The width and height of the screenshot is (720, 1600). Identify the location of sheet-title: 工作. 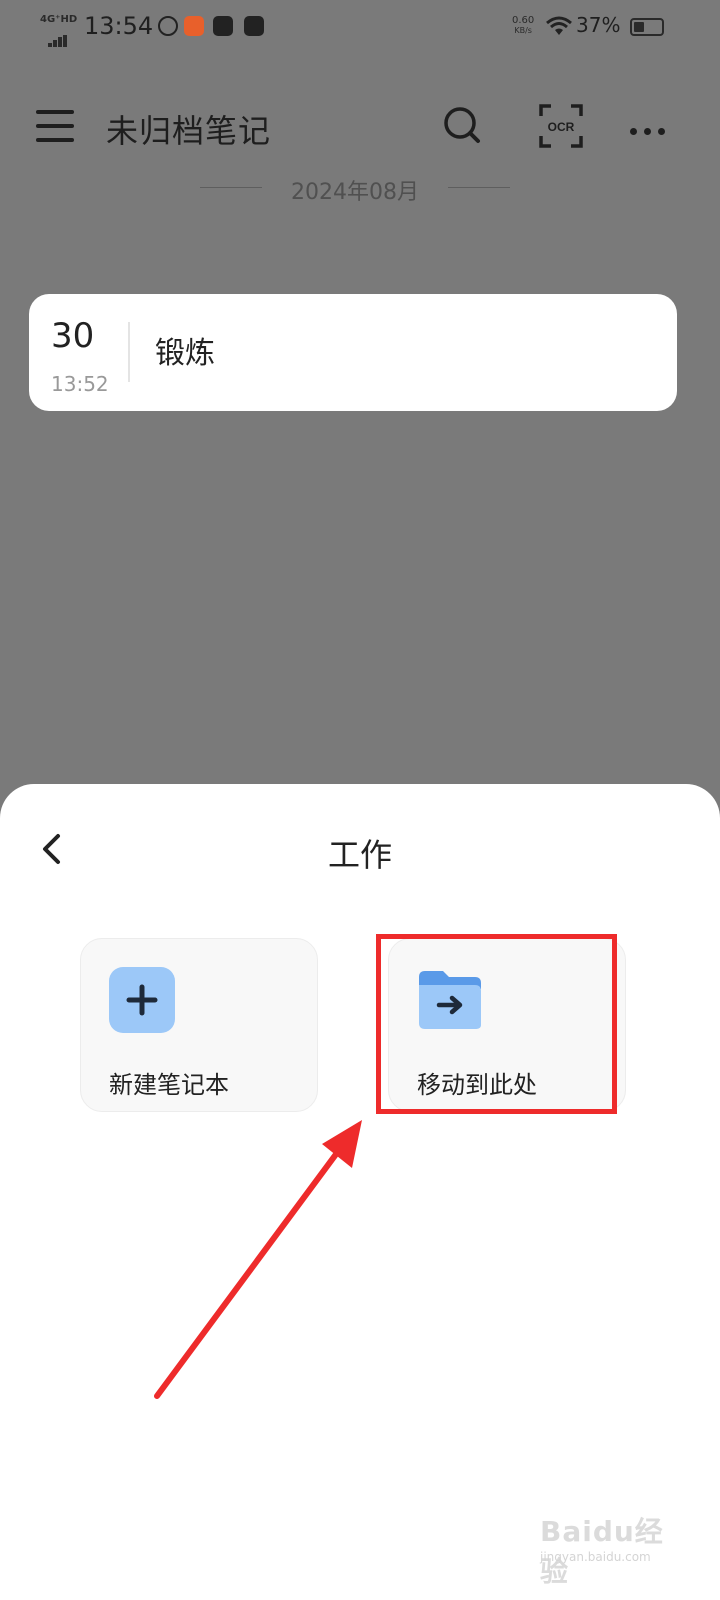
(359, 855).